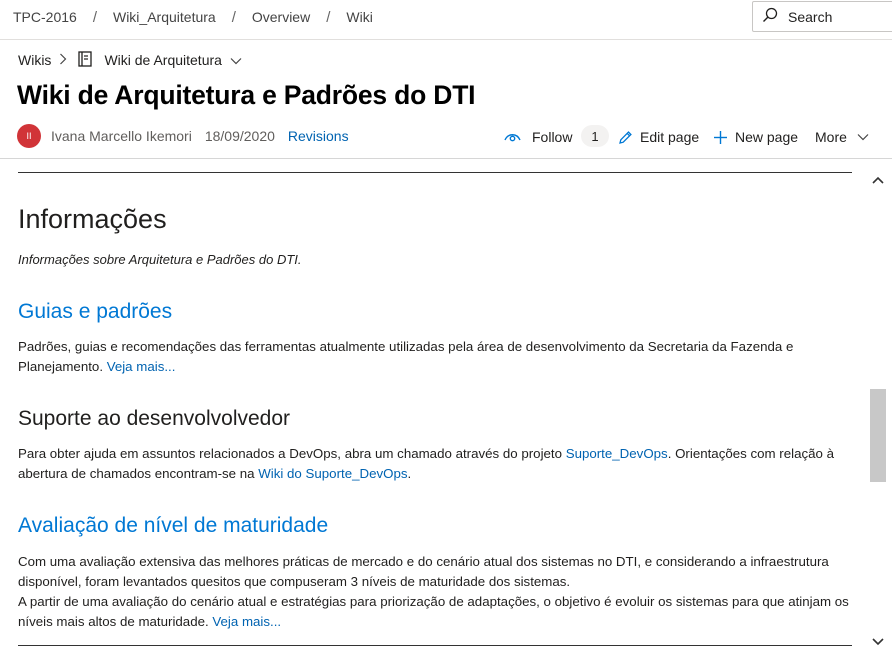  Describe the element at coordinates (512, 137) in the screenshot. I see `eye-icon` at that location.